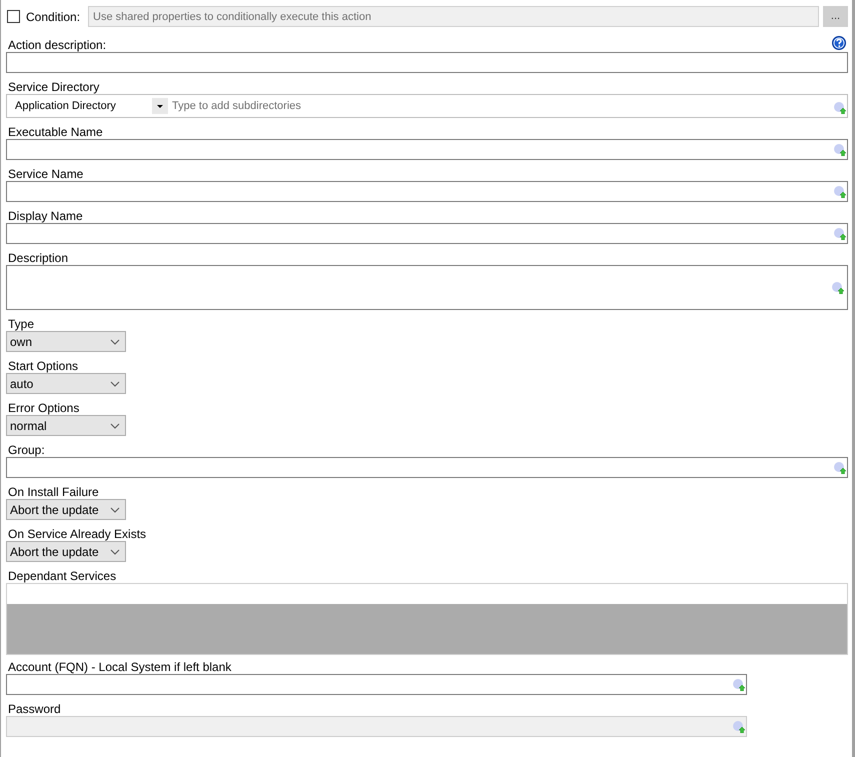 This screenshot has width=855, height=757. What do you see at coordinates (13, 16) in the screenshot?
I see `condition-checkbox` at bounding box center [13, 16].